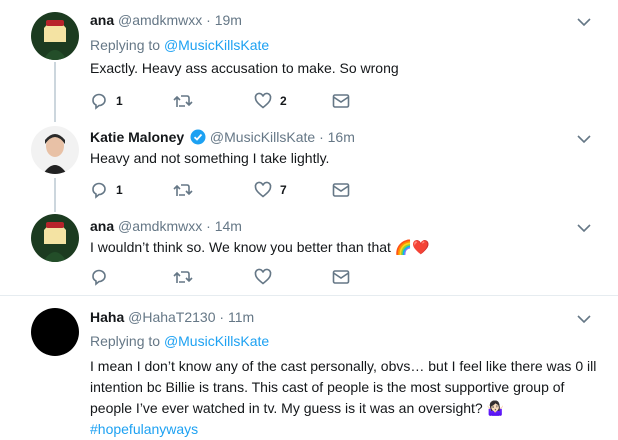 The height and width of the screenshot is (440, 618). I want to click on author-handle: @HahaT2130, so click(171, 317).